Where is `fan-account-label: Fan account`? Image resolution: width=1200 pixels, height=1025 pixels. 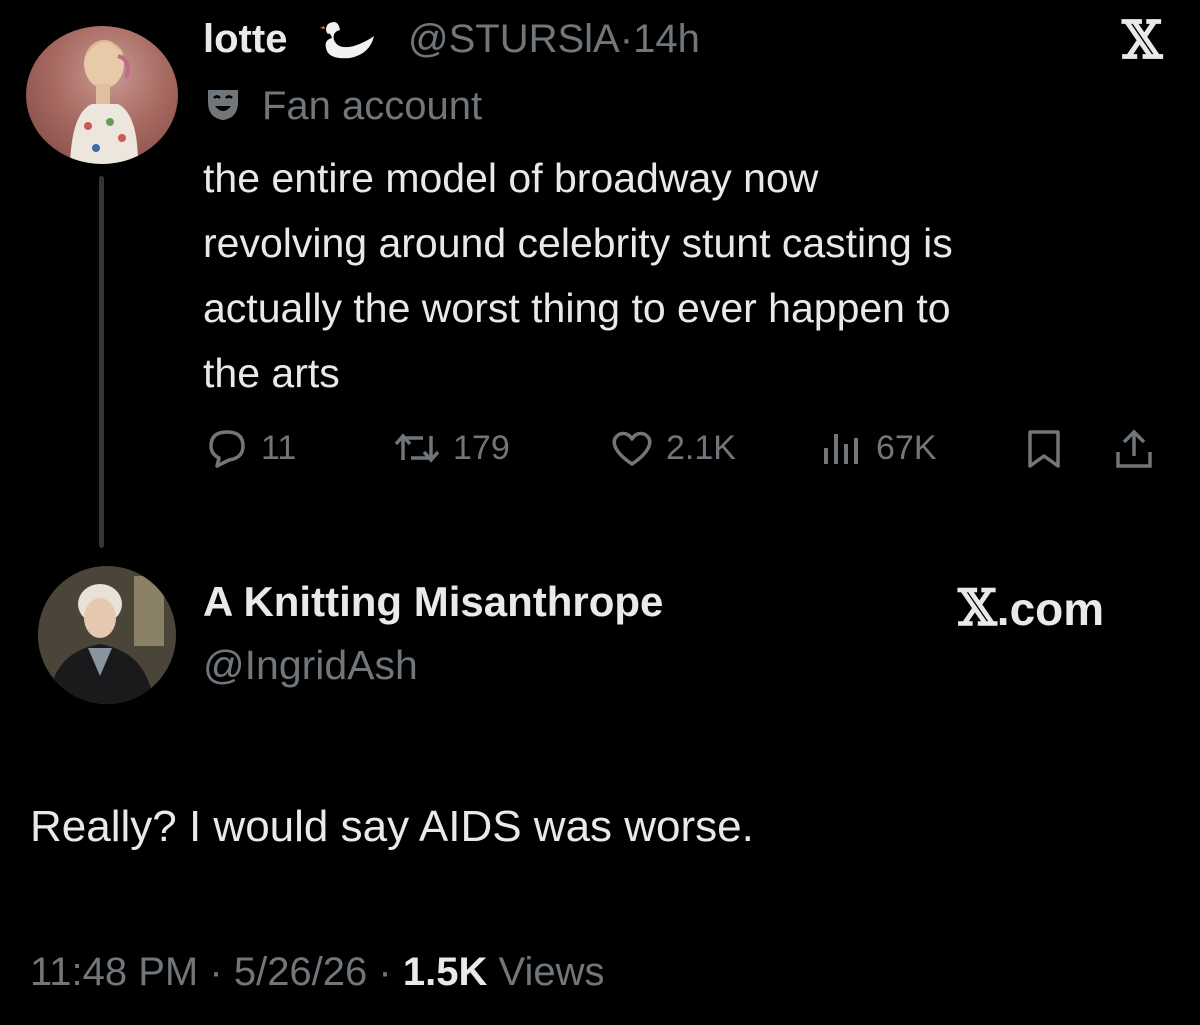
fan-account-label: Fan account is located at coordinates (372, 106).